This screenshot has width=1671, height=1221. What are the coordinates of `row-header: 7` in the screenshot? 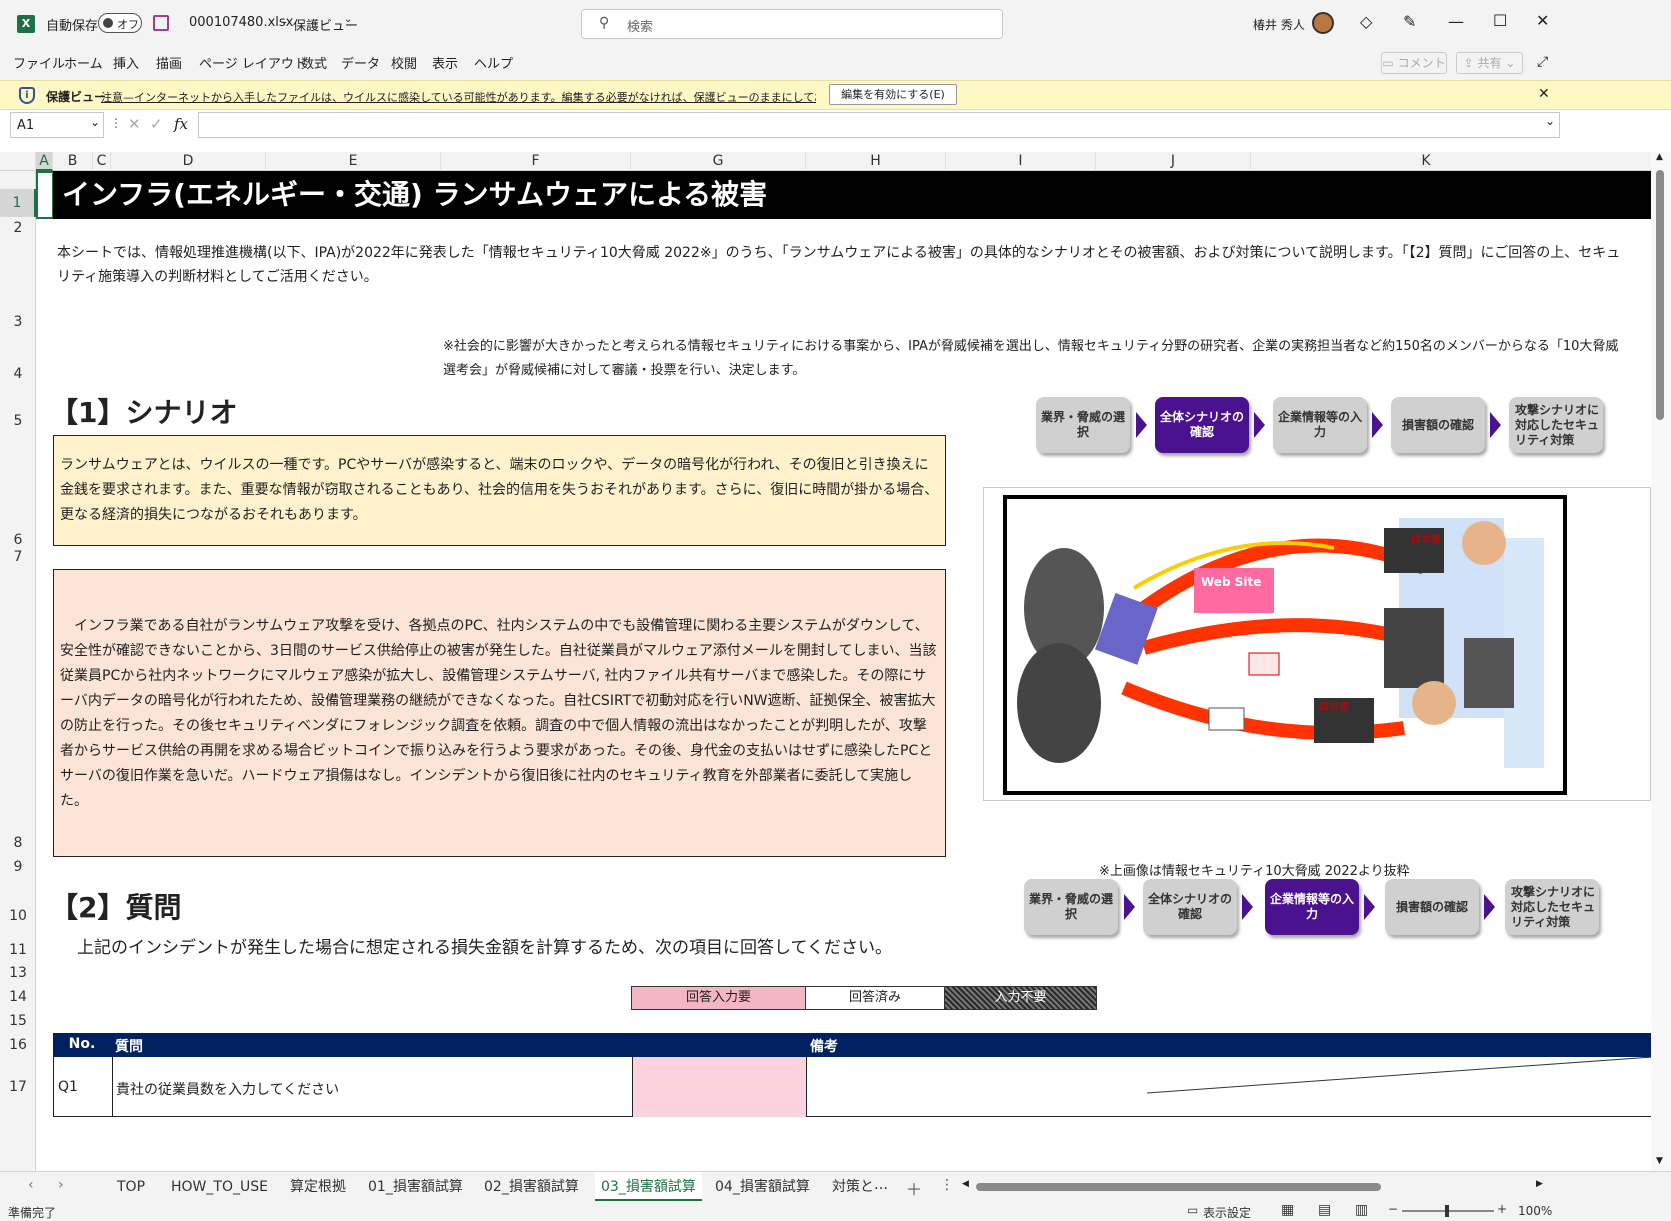 It's located at (18, 557).